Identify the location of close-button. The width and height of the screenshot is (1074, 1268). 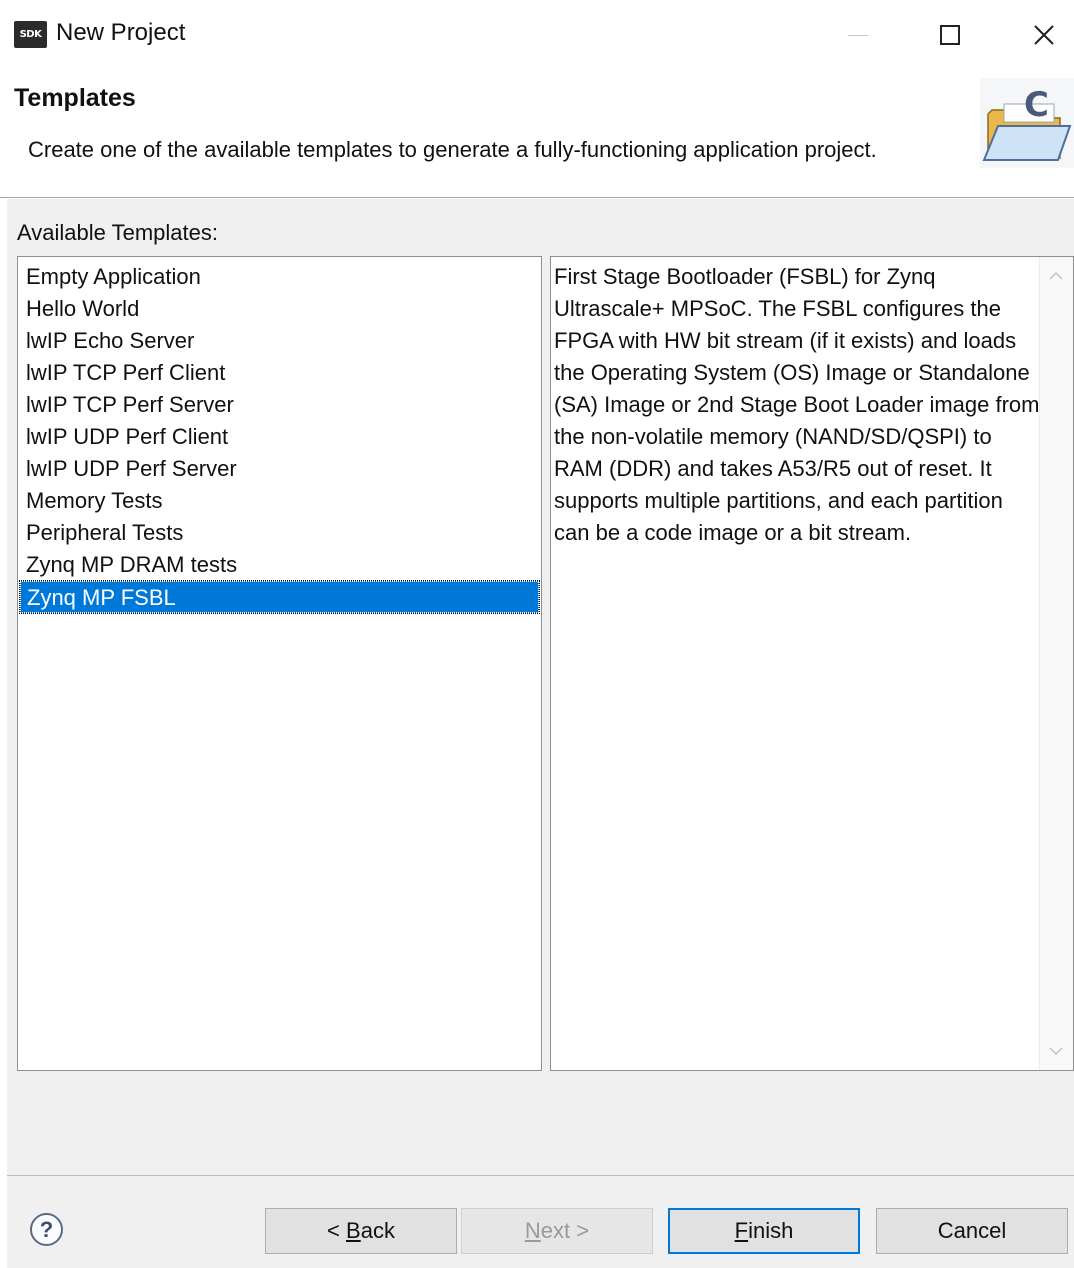
(1044, 35).